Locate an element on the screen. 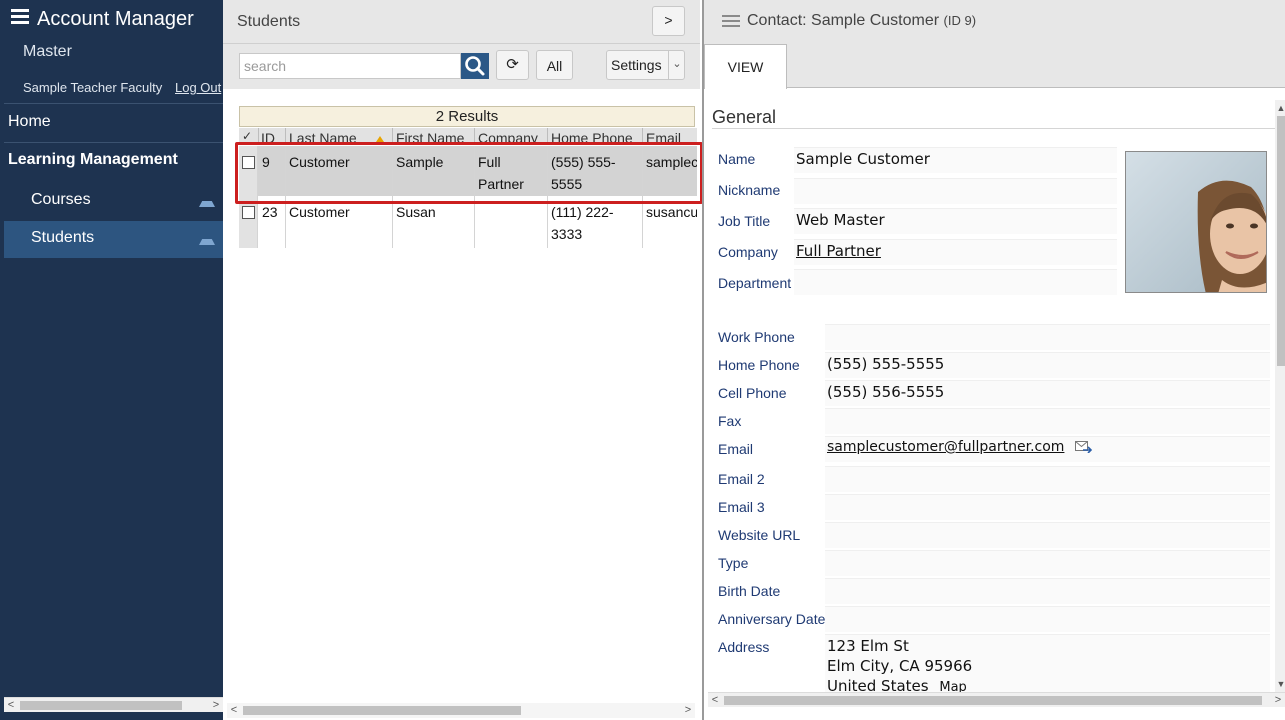 Image resolution: width=1285 pixels, height=720 pixels. sidebar-item-label: Students is located at coordinates (63, 237).